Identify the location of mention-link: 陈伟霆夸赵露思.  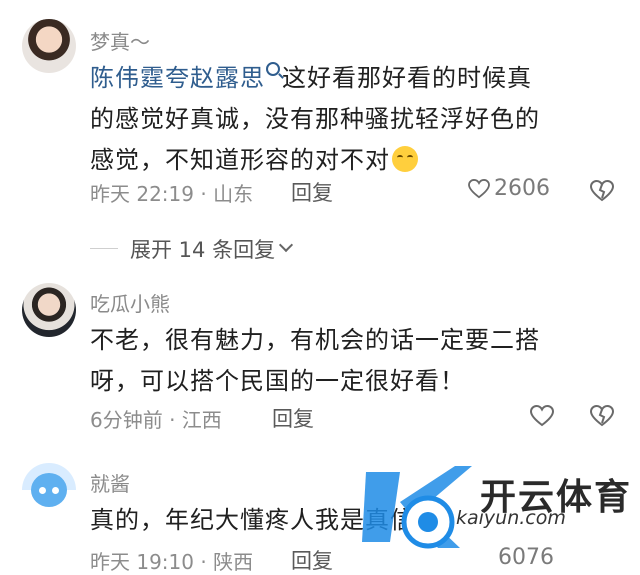
(177, 78).